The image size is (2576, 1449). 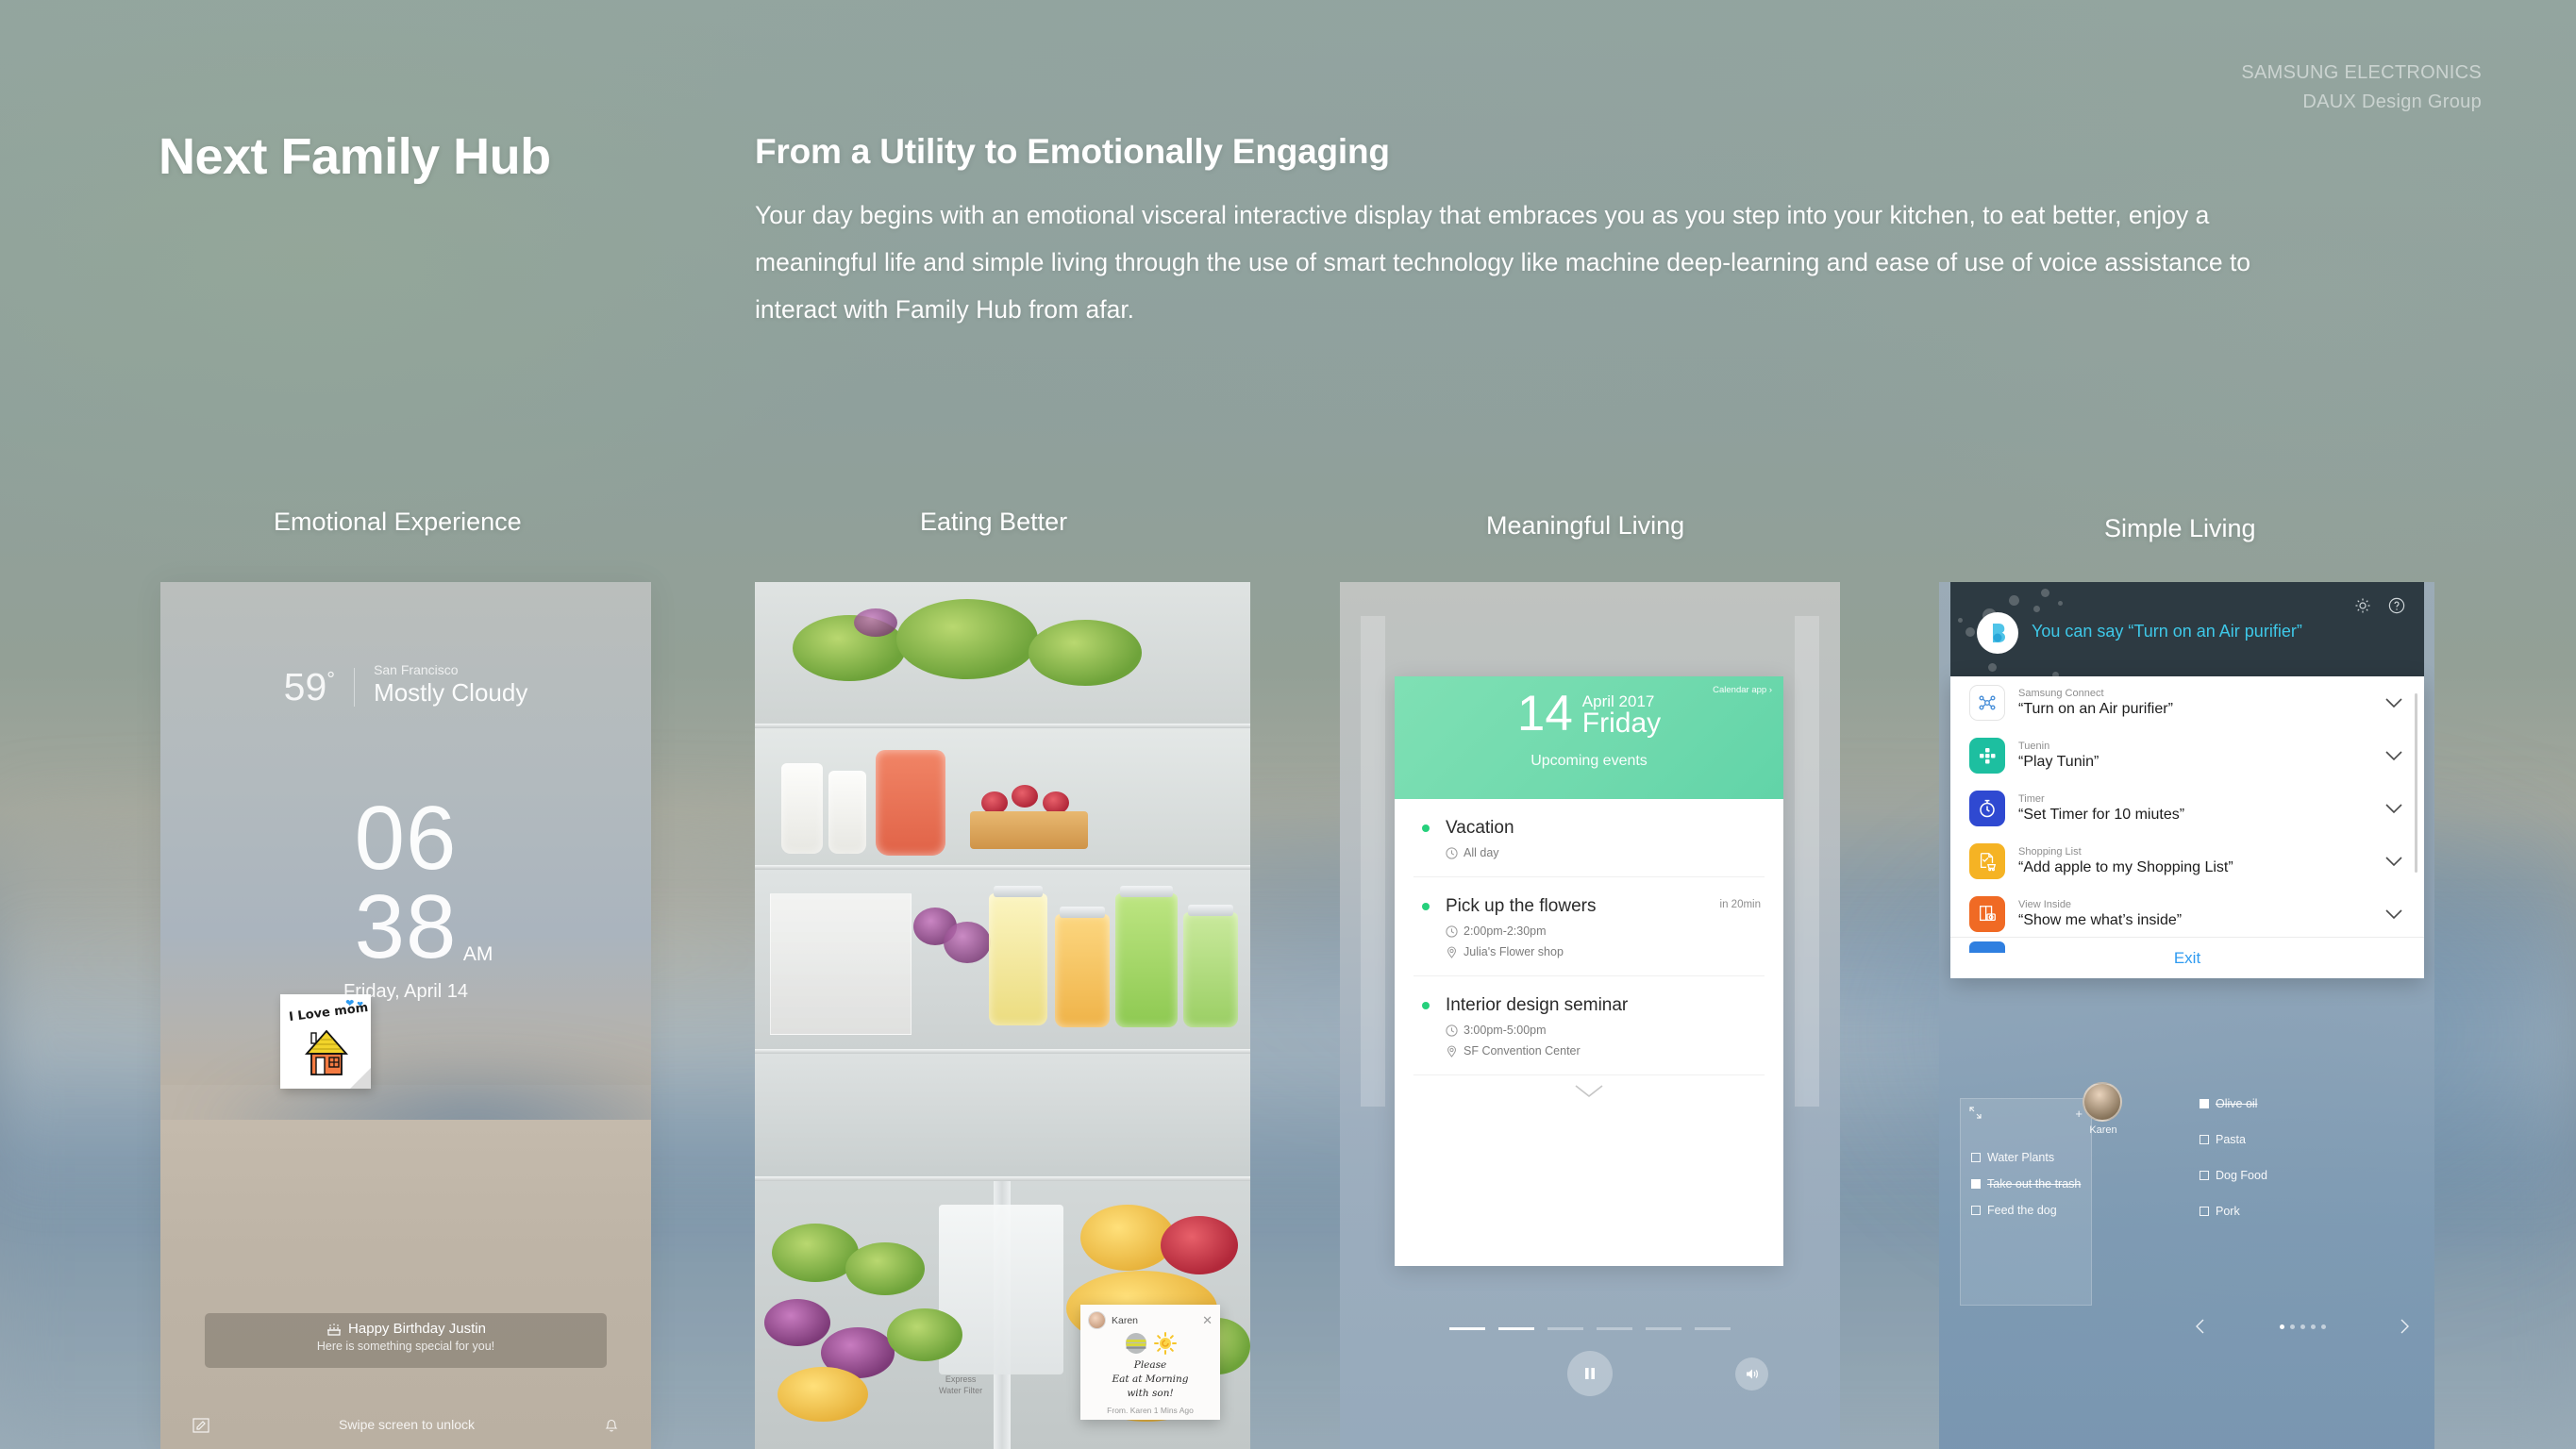 What do you see at coordinates (1072, 152) in the screenshot?
I see `section-subtitle: From a Utility to Emotionally Engaging` at bounding box center [1072, 152].